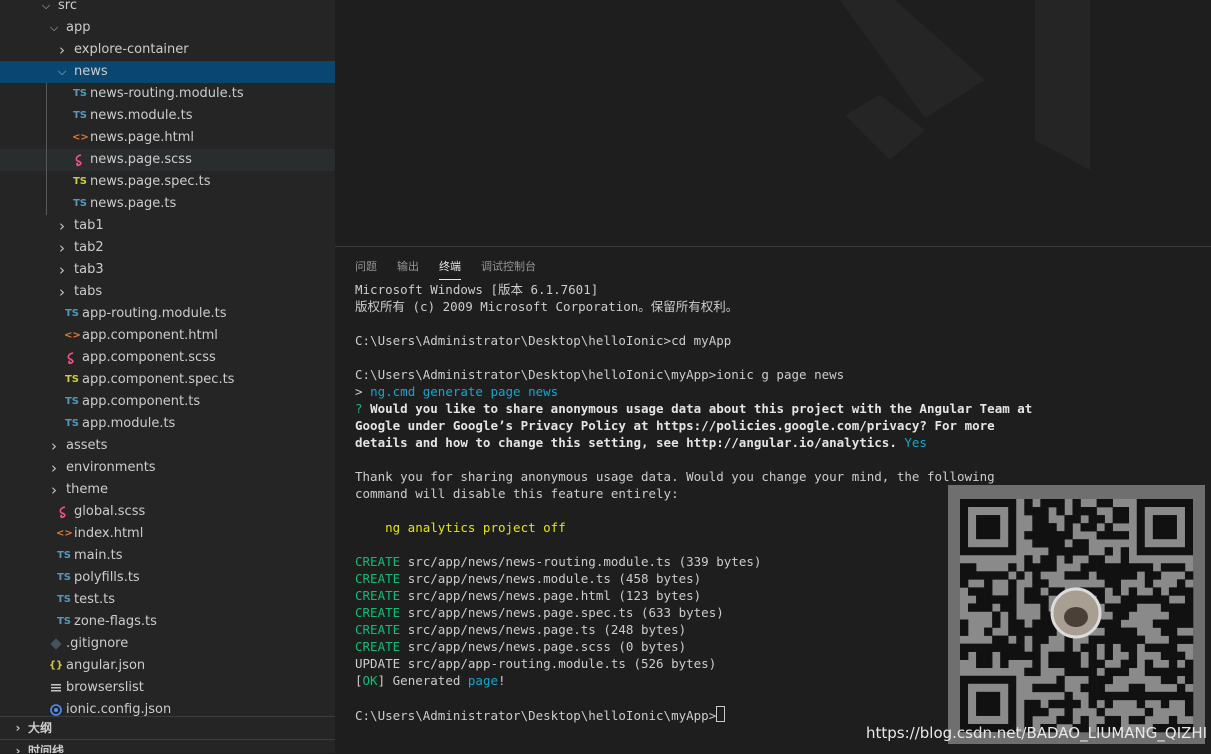 The height and width of the screenshot is (754, 1211). What do you see at coordinates (149, 357) in the screenshot?
I see `tree-item-label: app.component.scss` at bounding box center [149, 357].